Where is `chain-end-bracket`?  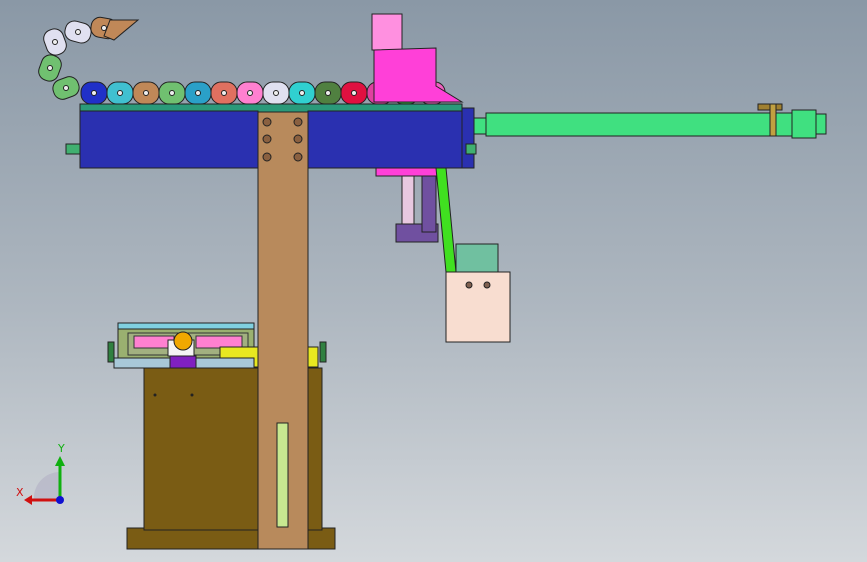 chain-end-bracket is located at coordinates (121, 30).